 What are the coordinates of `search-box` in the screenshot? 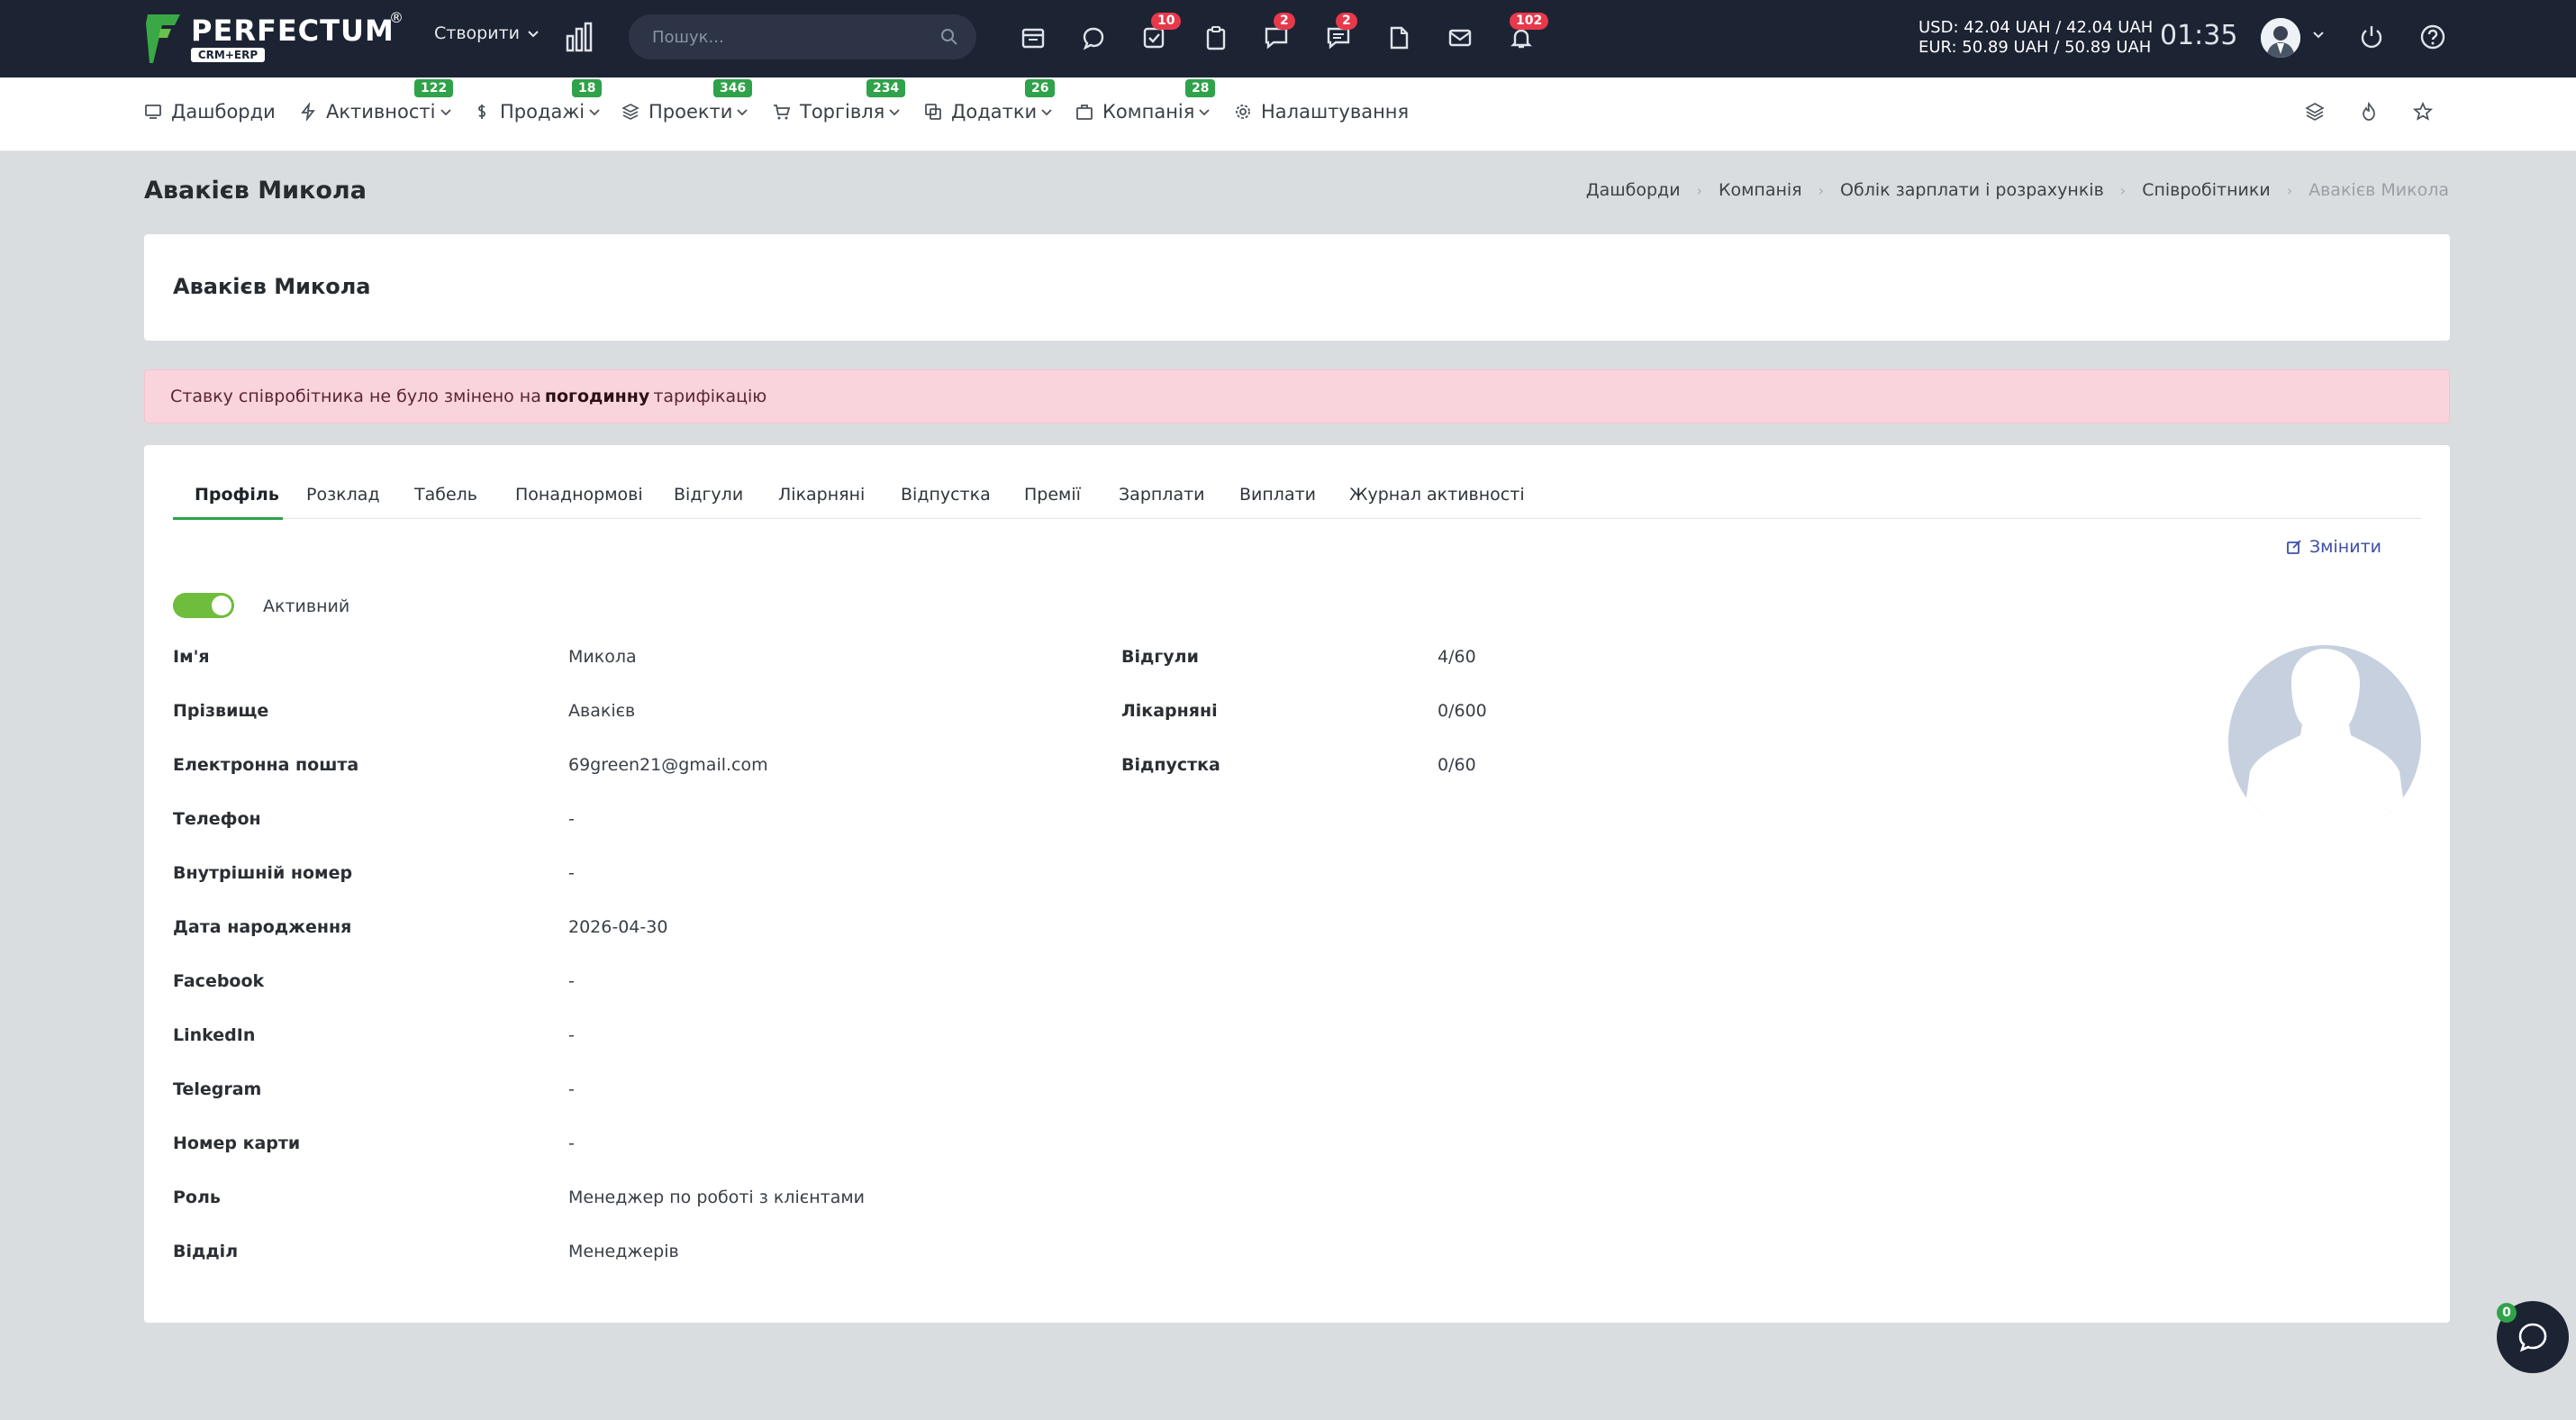 It's located at (802, 36).